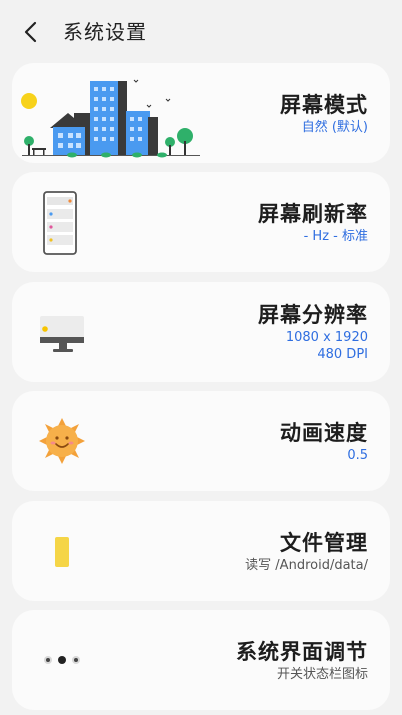 This screenshot has width=402, height=715. I want to click on resolution-dpi: 480 DPI, so click(342, 354).